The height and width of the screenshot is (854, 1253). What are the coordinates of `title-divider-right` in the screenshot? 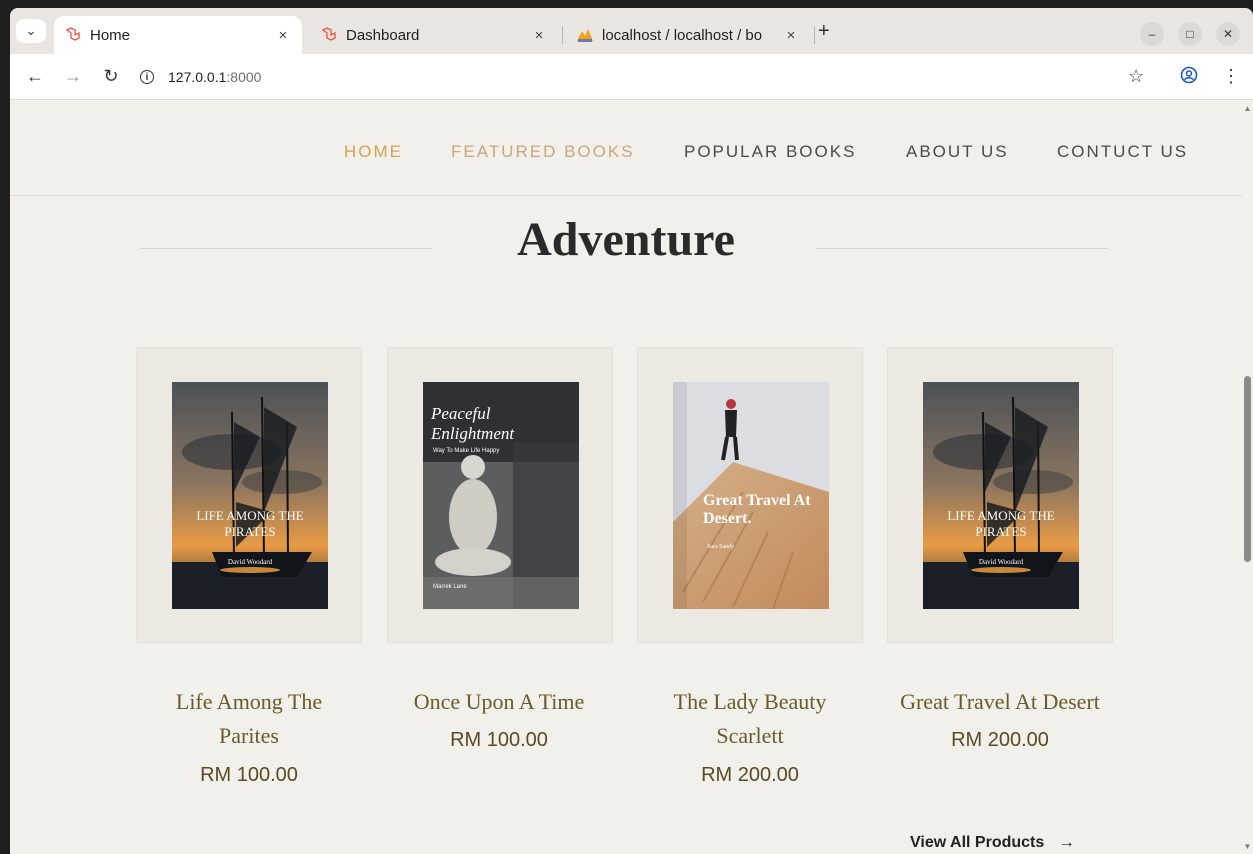 It's located at (962, 248).